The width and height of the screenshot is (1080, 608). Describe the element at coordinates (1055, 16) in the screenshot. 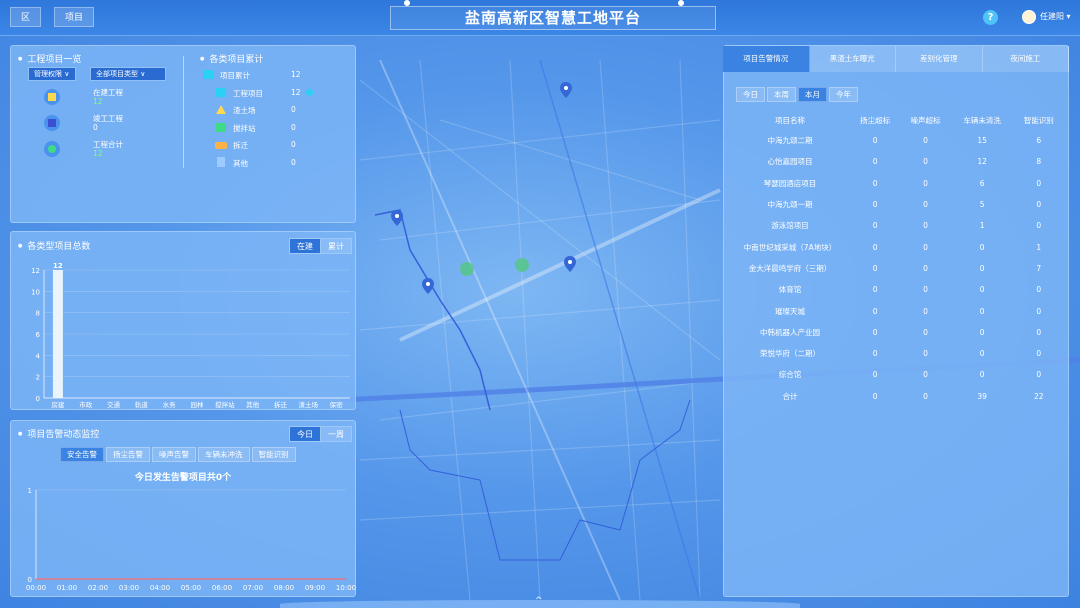

I see `user-menu: 任建阳 ▾` at that location.